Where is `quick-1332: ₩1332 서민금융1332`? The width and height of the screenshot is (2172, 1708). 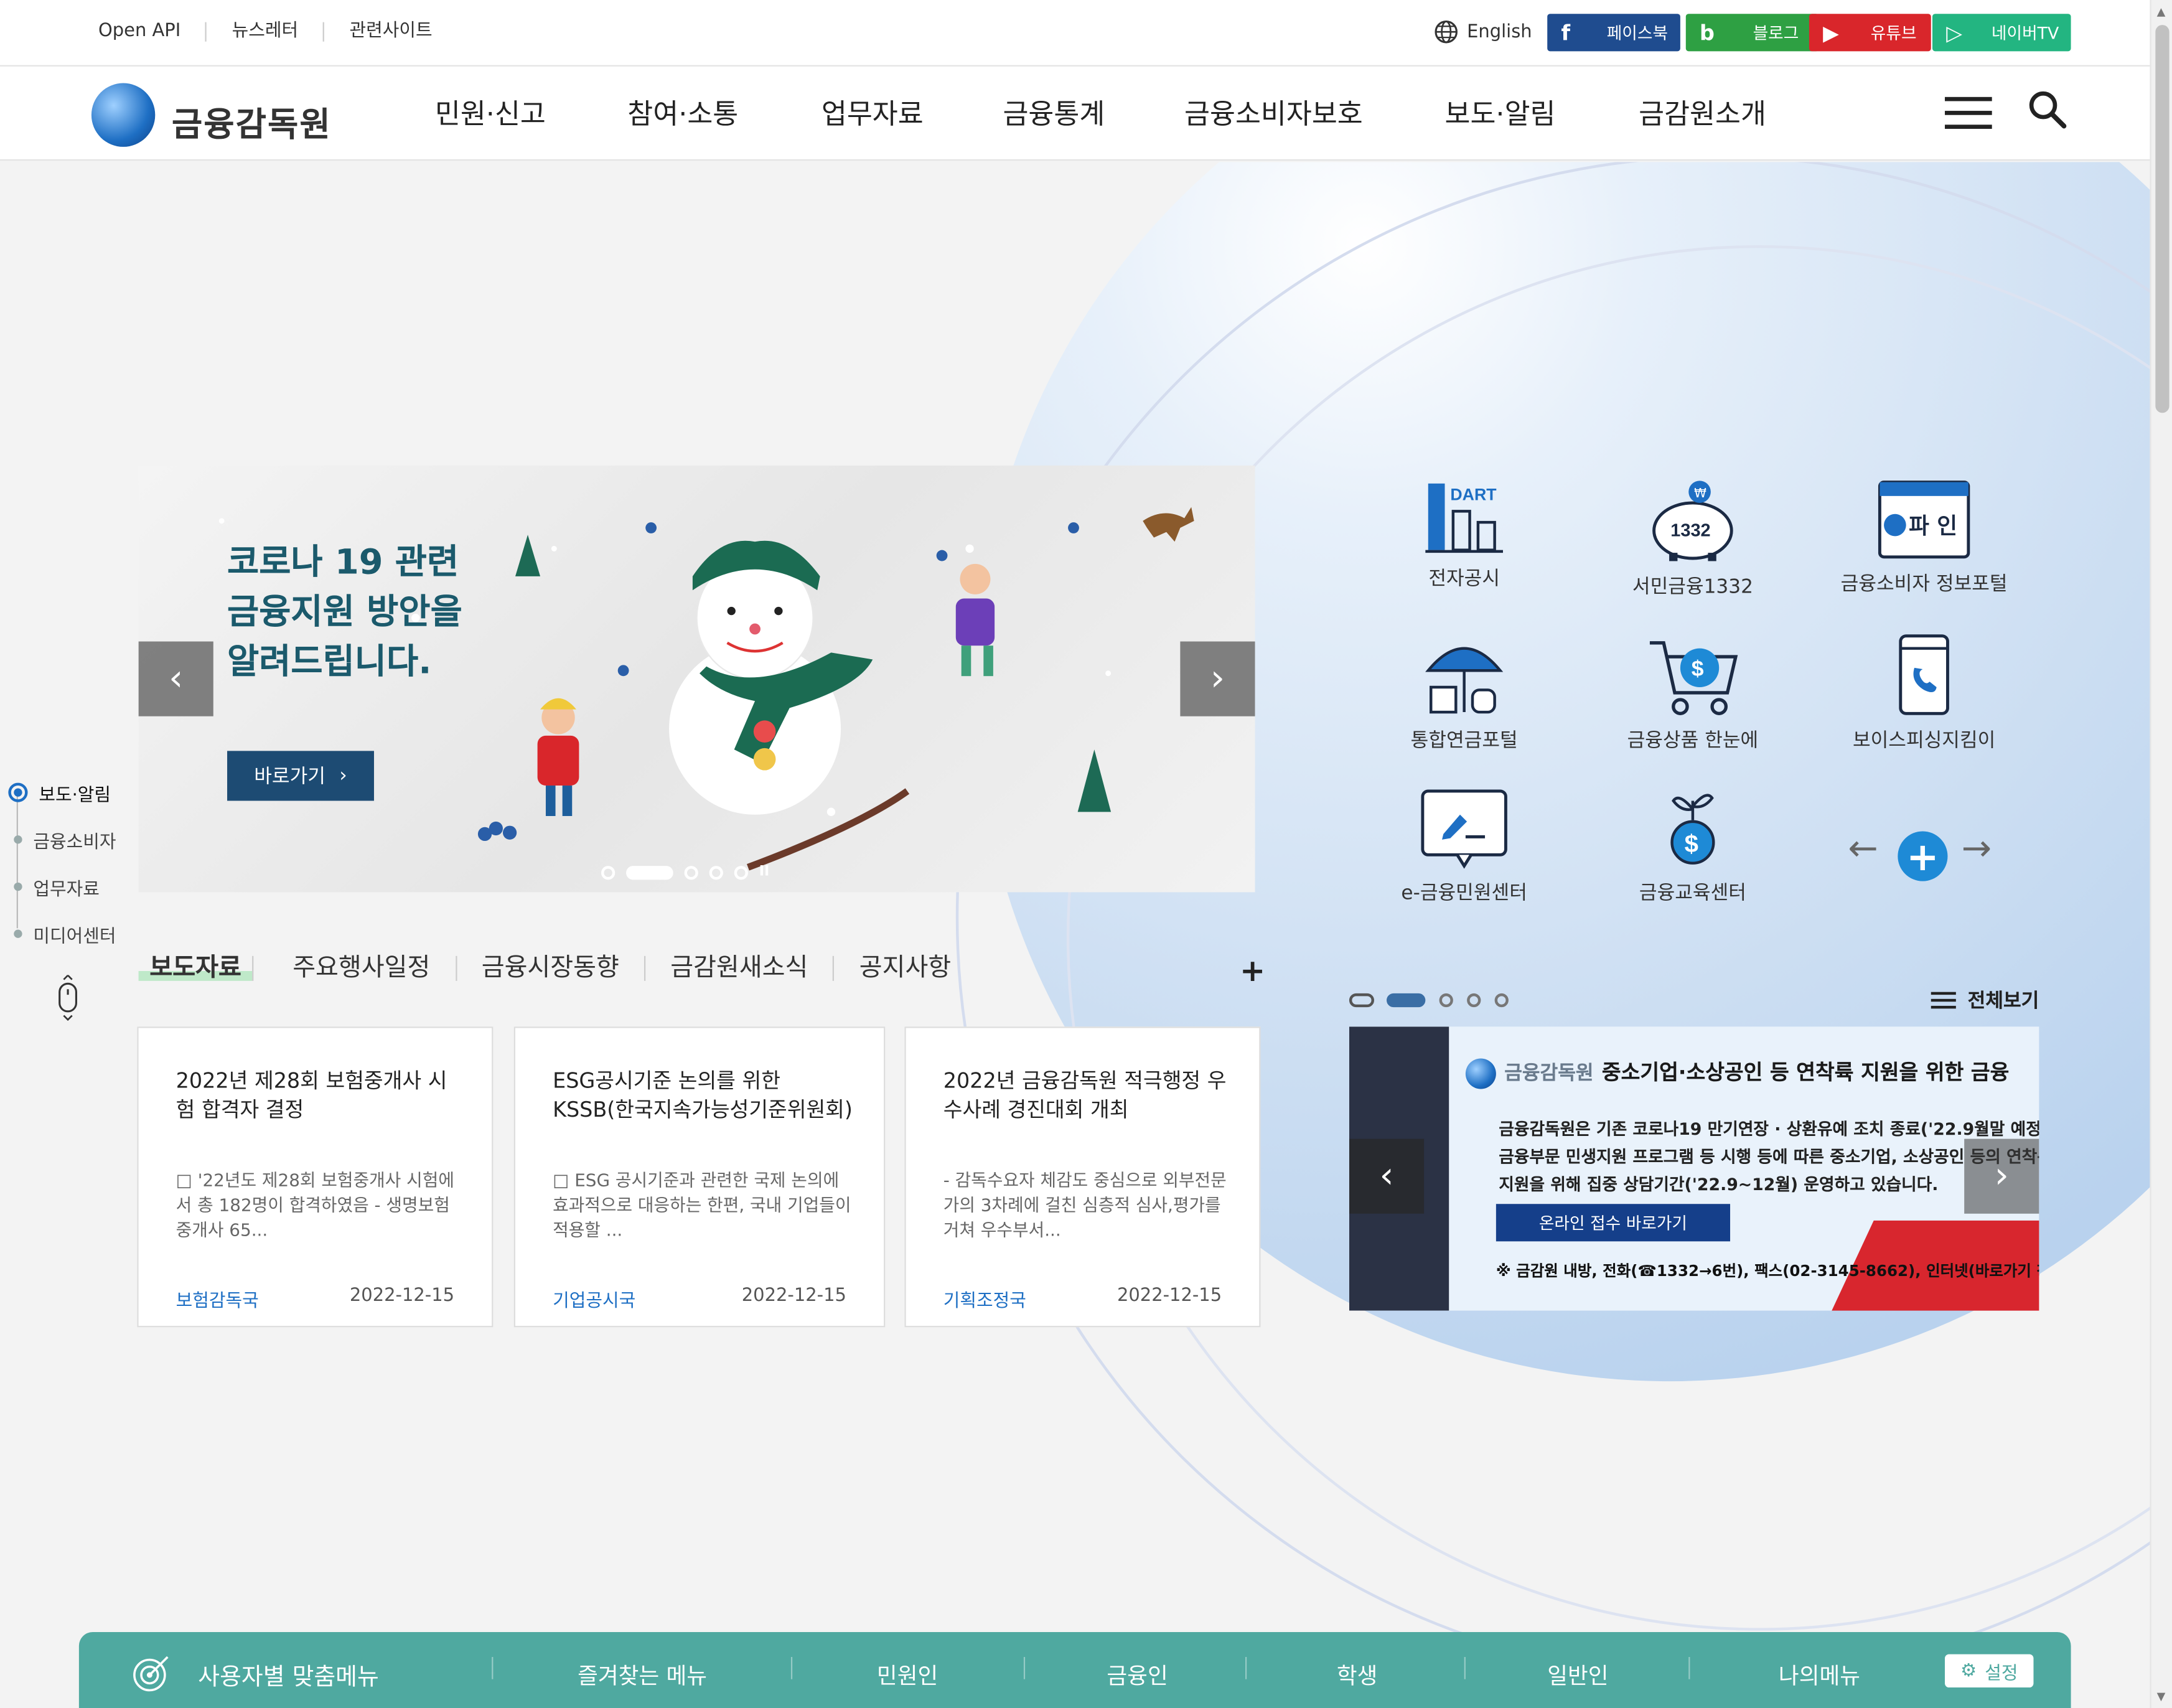
quick-1332: ₩1332 서민금융1332 is located at coordinates (1693, 539).